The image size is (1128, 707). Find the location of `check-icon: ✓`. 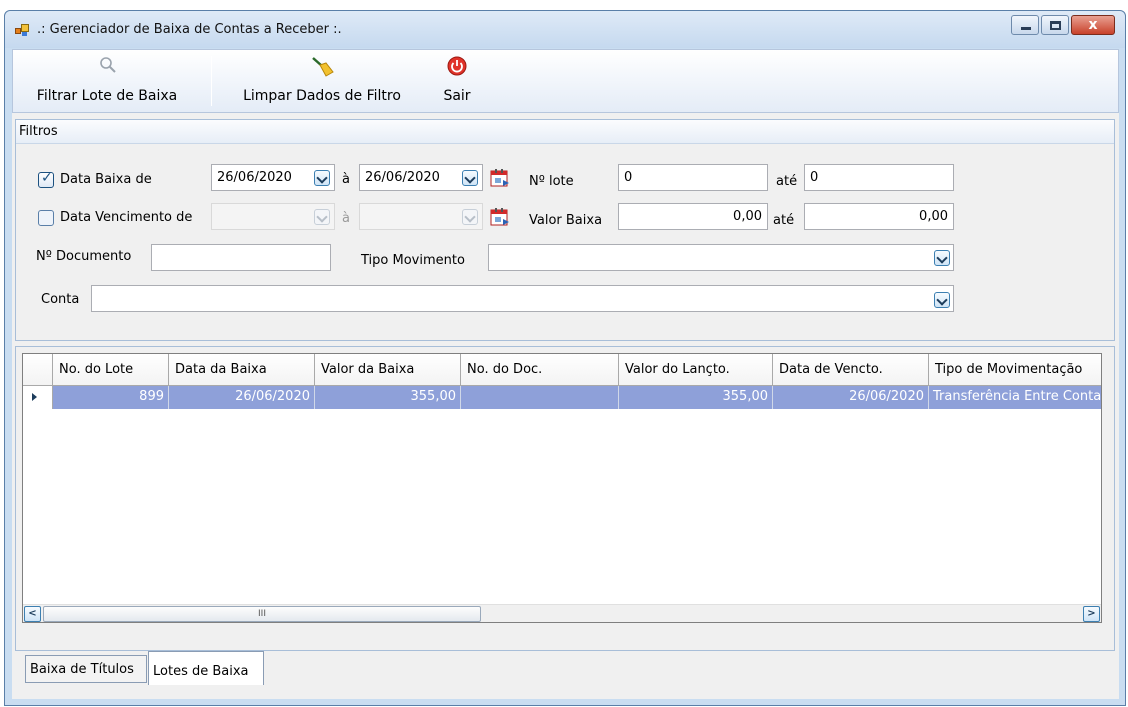

check-icon: ✓ is located at coordinates (47, 178).